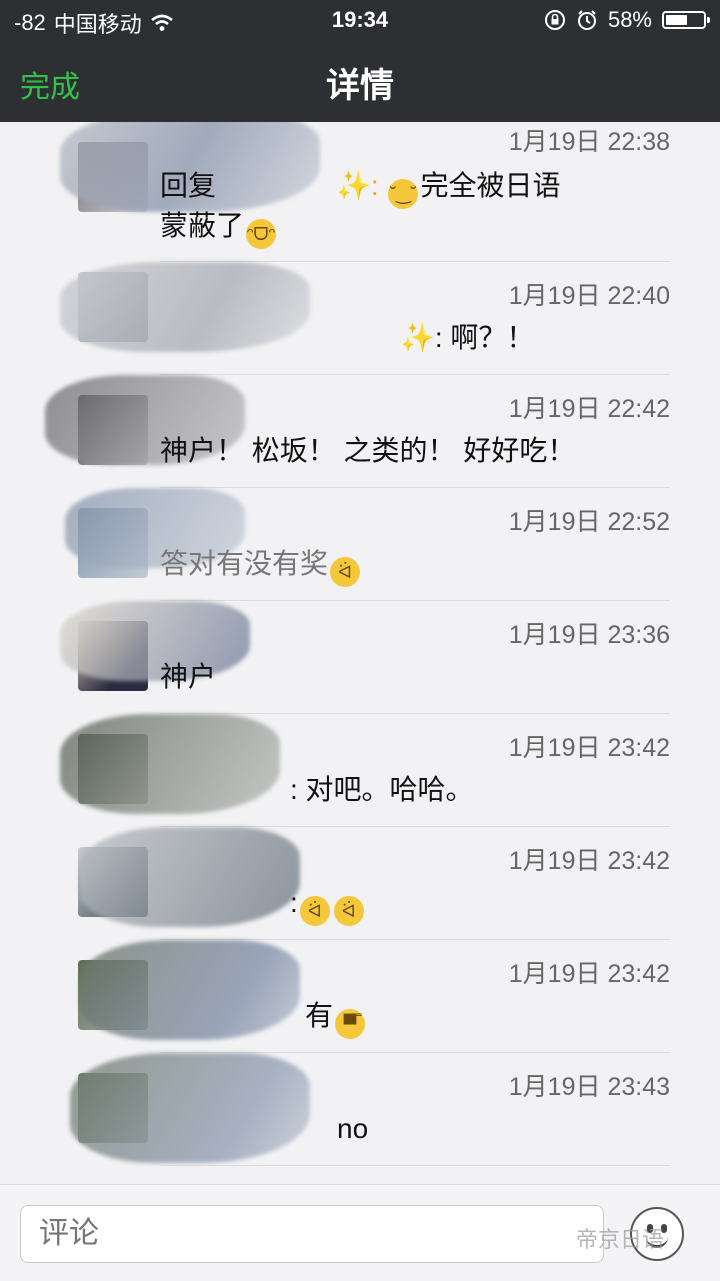  I want to click on list-item: 1月19日 23:43 no, so click(360, 1109).